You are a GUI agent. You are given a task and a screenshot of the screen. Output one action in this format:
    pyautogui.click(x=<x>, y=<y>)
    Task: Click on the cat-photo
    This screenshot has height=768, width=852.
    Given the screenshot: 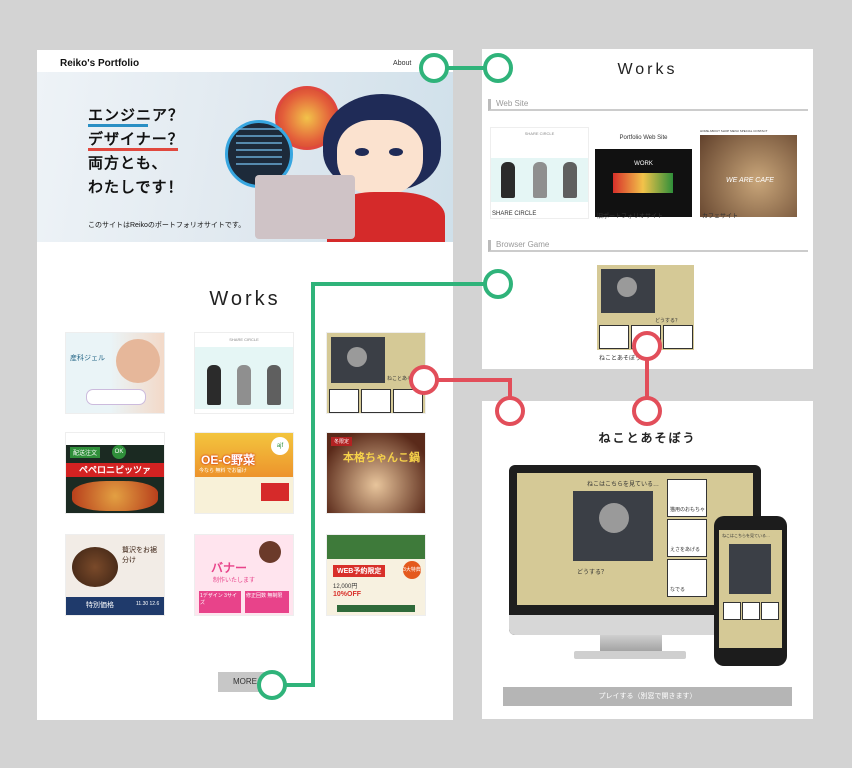 What is the action you would take?
    pyautogui.click(x=750, y=569)
    